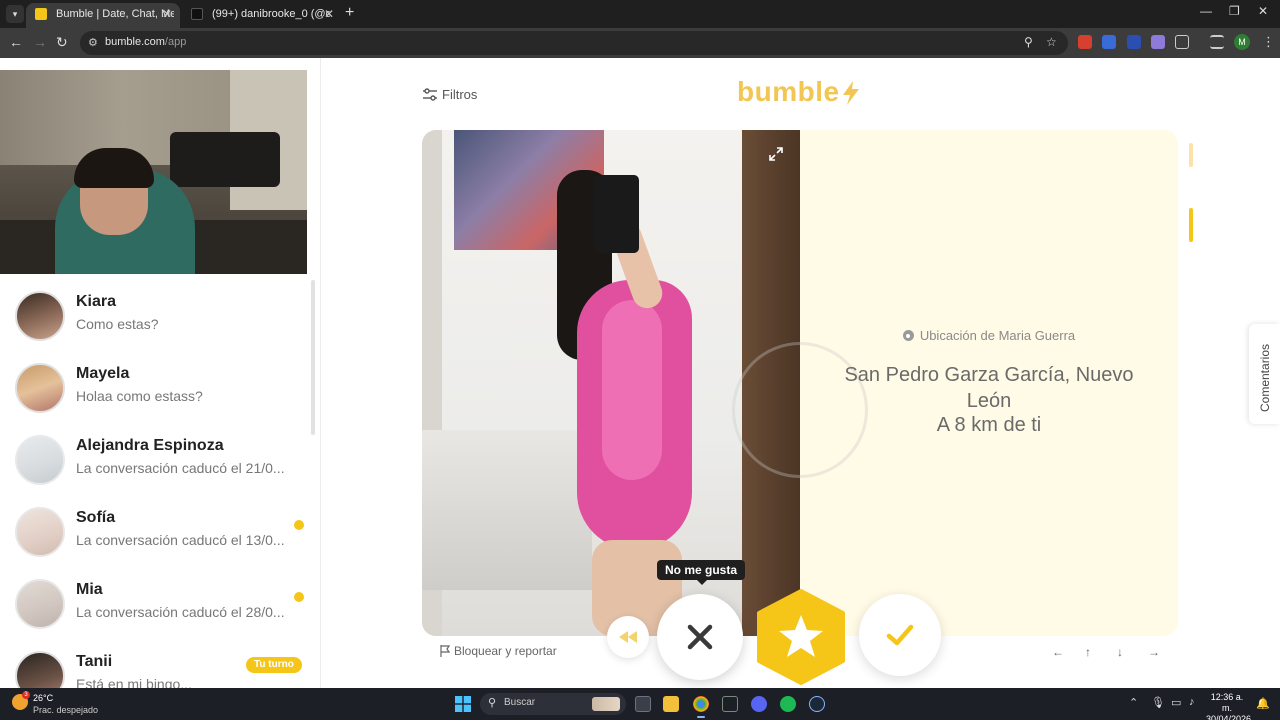 This screenshot has height=725, width=1280. I want to click on address-bar: ⚙ bumble.com/app ⚲ ☆, so click(574, 43).